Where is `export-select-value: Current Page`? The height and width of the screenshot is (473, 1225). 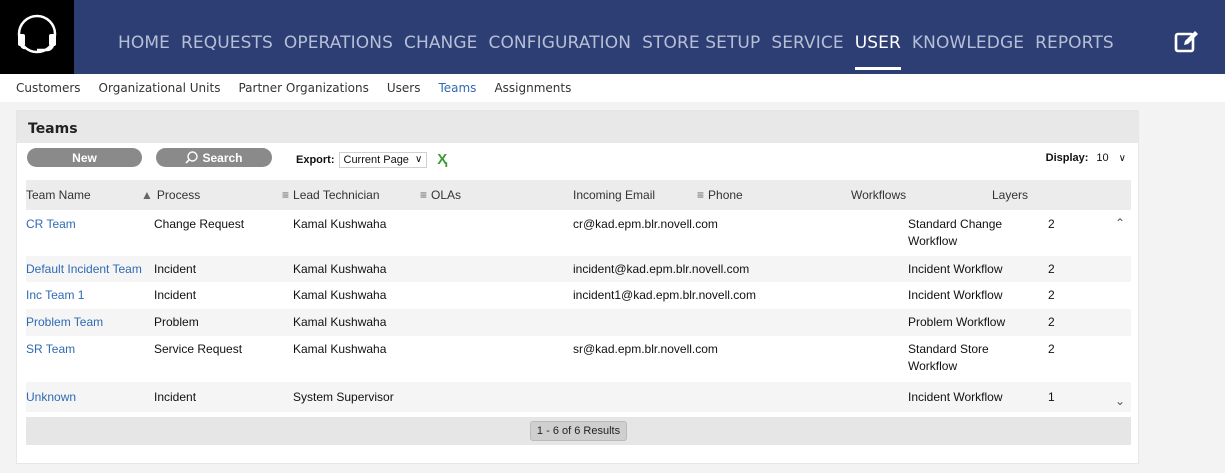 export-select-value: Current Page is located at coordinates (376, 159).